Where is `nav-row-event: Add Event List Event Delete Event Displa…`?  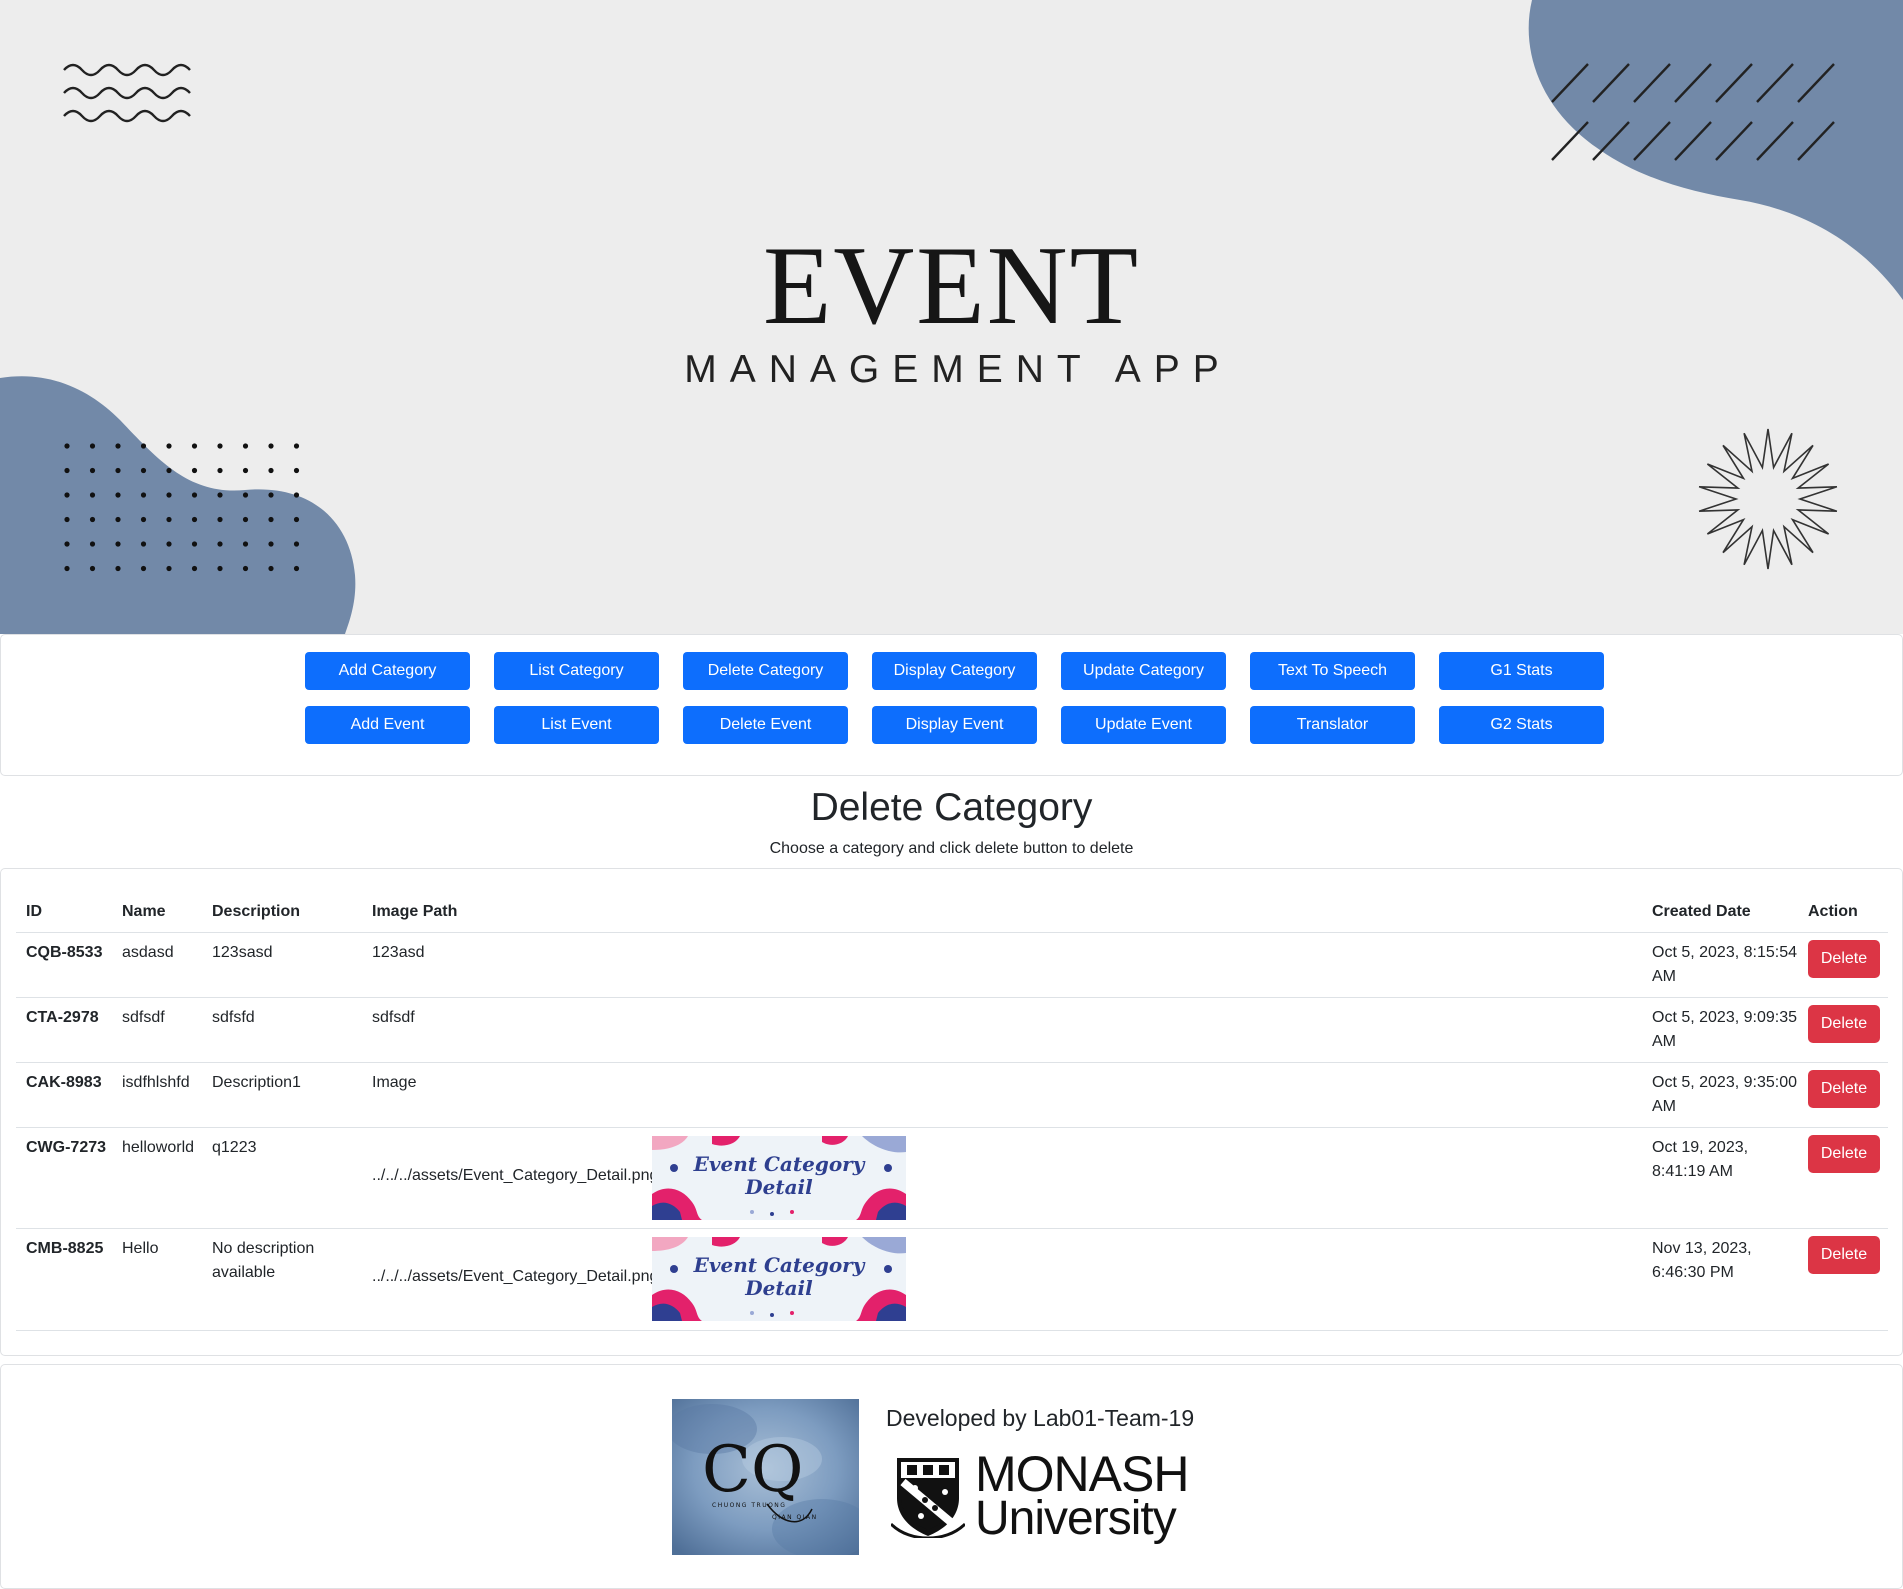
nav-row-event: Add Event List Event Delete Event Displa… is located at coordinates (954, 725).